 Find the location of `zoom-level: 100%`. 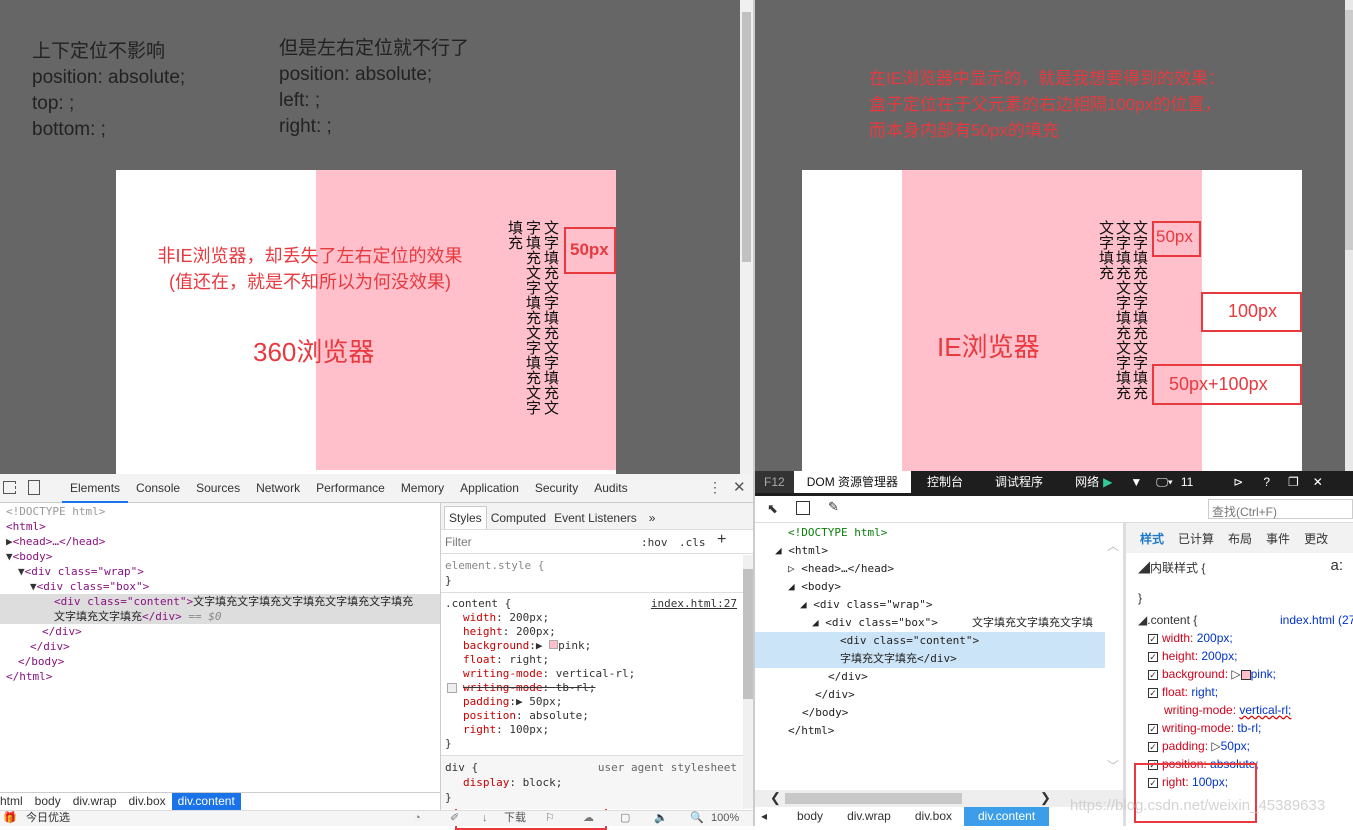

zoom-level: 100% is located at coordinates (725, 818).